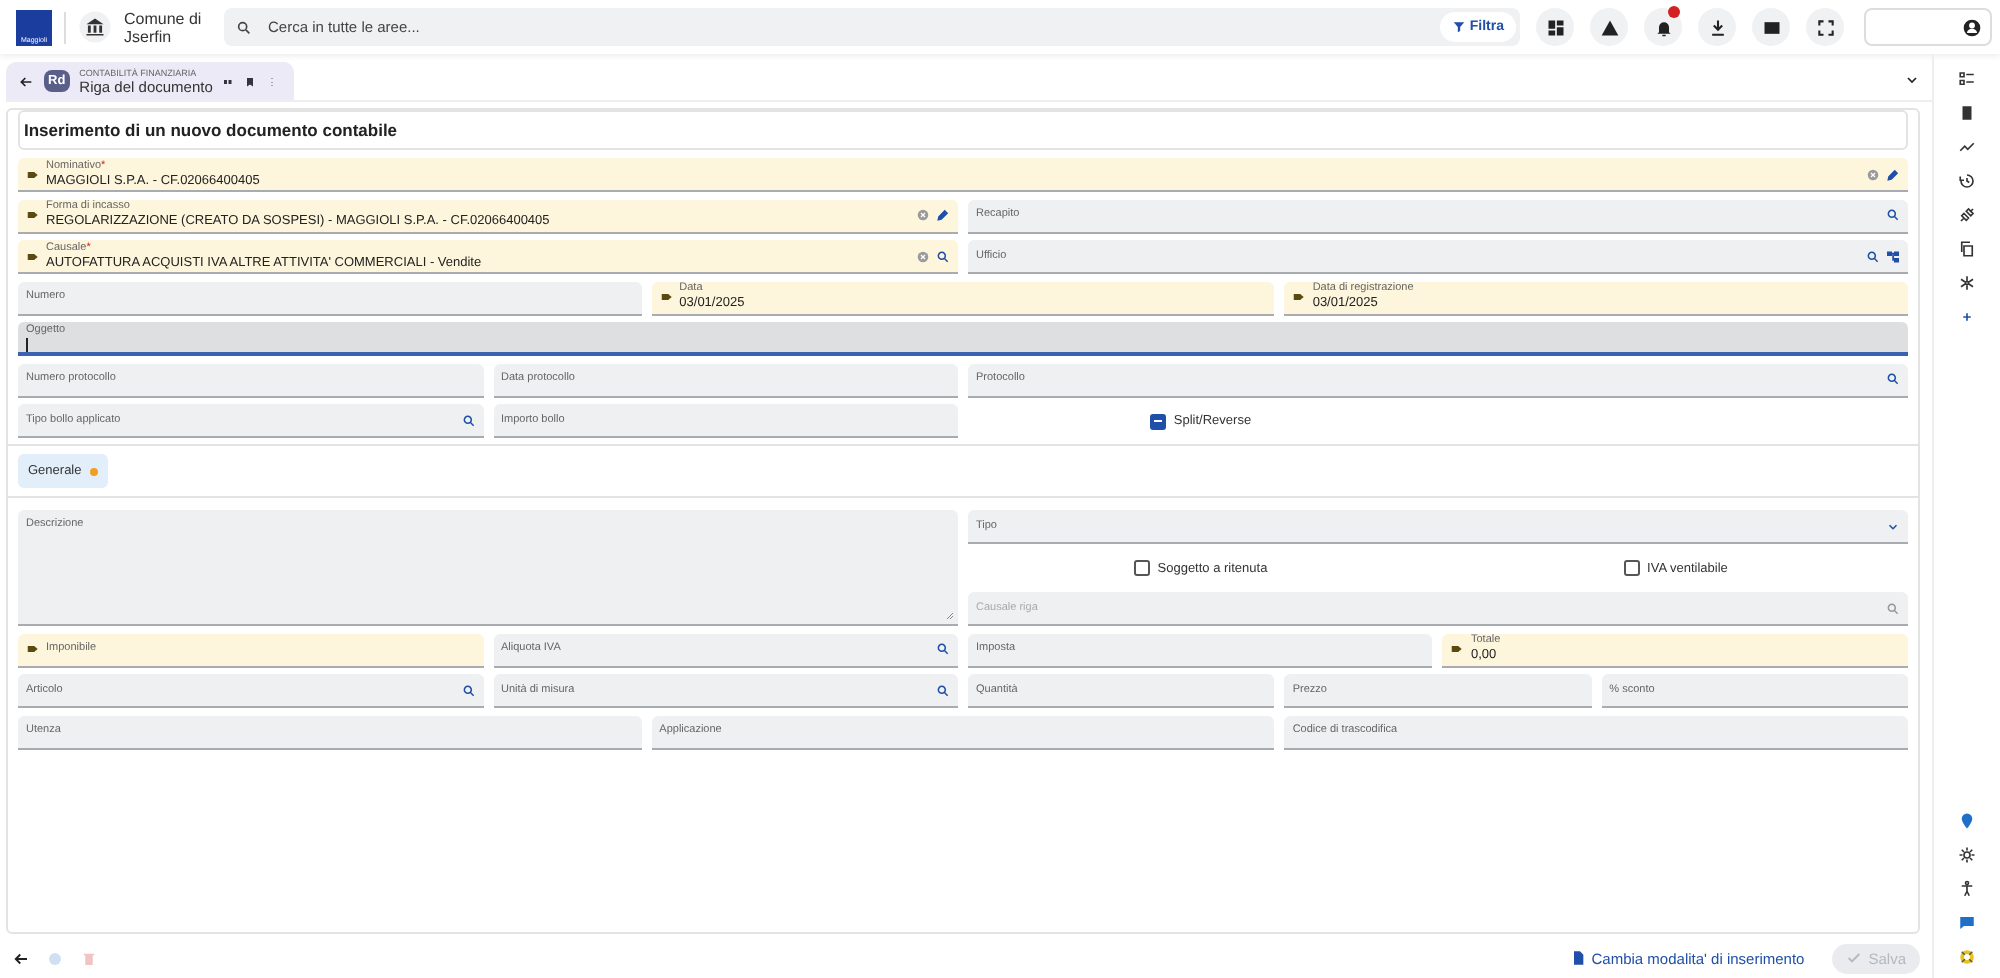 The image size is (2000, 978). I want to click on fullscreen-icon, so click(1825, 27).